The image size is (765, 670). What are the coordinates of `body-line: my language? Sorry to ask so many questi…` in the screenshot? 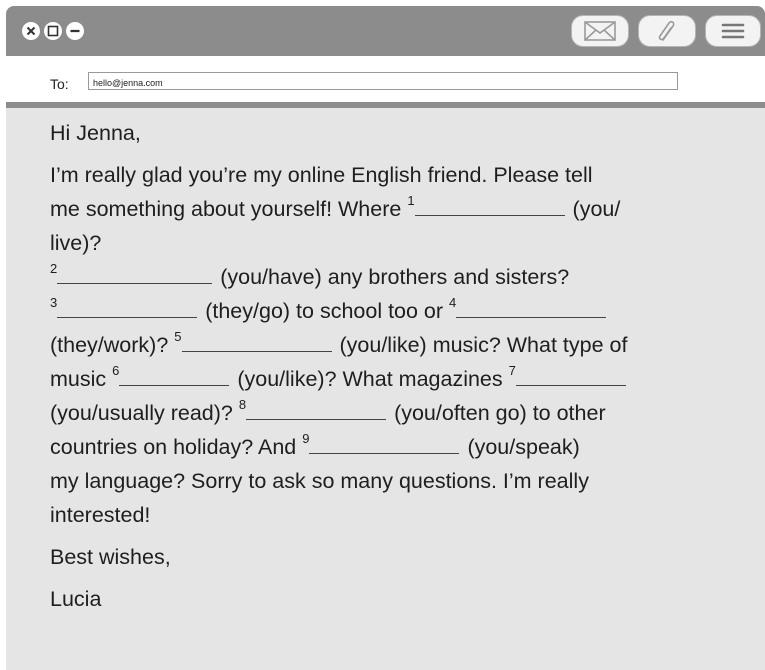 It's located at (319, 481).